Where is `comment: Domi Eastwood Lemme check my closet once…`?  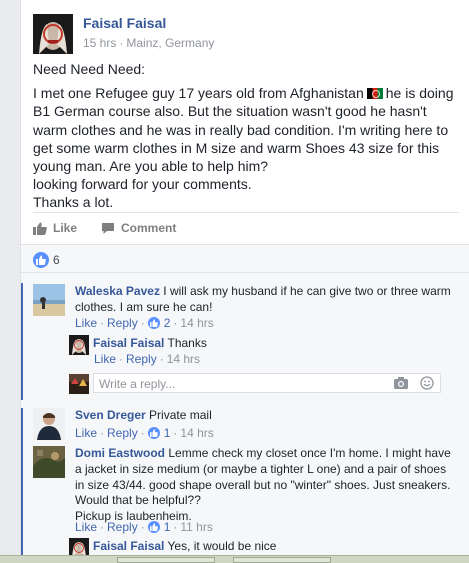 comment: Domi Eastwood Lemme check my closet once… is located at coordinates (245, 484).